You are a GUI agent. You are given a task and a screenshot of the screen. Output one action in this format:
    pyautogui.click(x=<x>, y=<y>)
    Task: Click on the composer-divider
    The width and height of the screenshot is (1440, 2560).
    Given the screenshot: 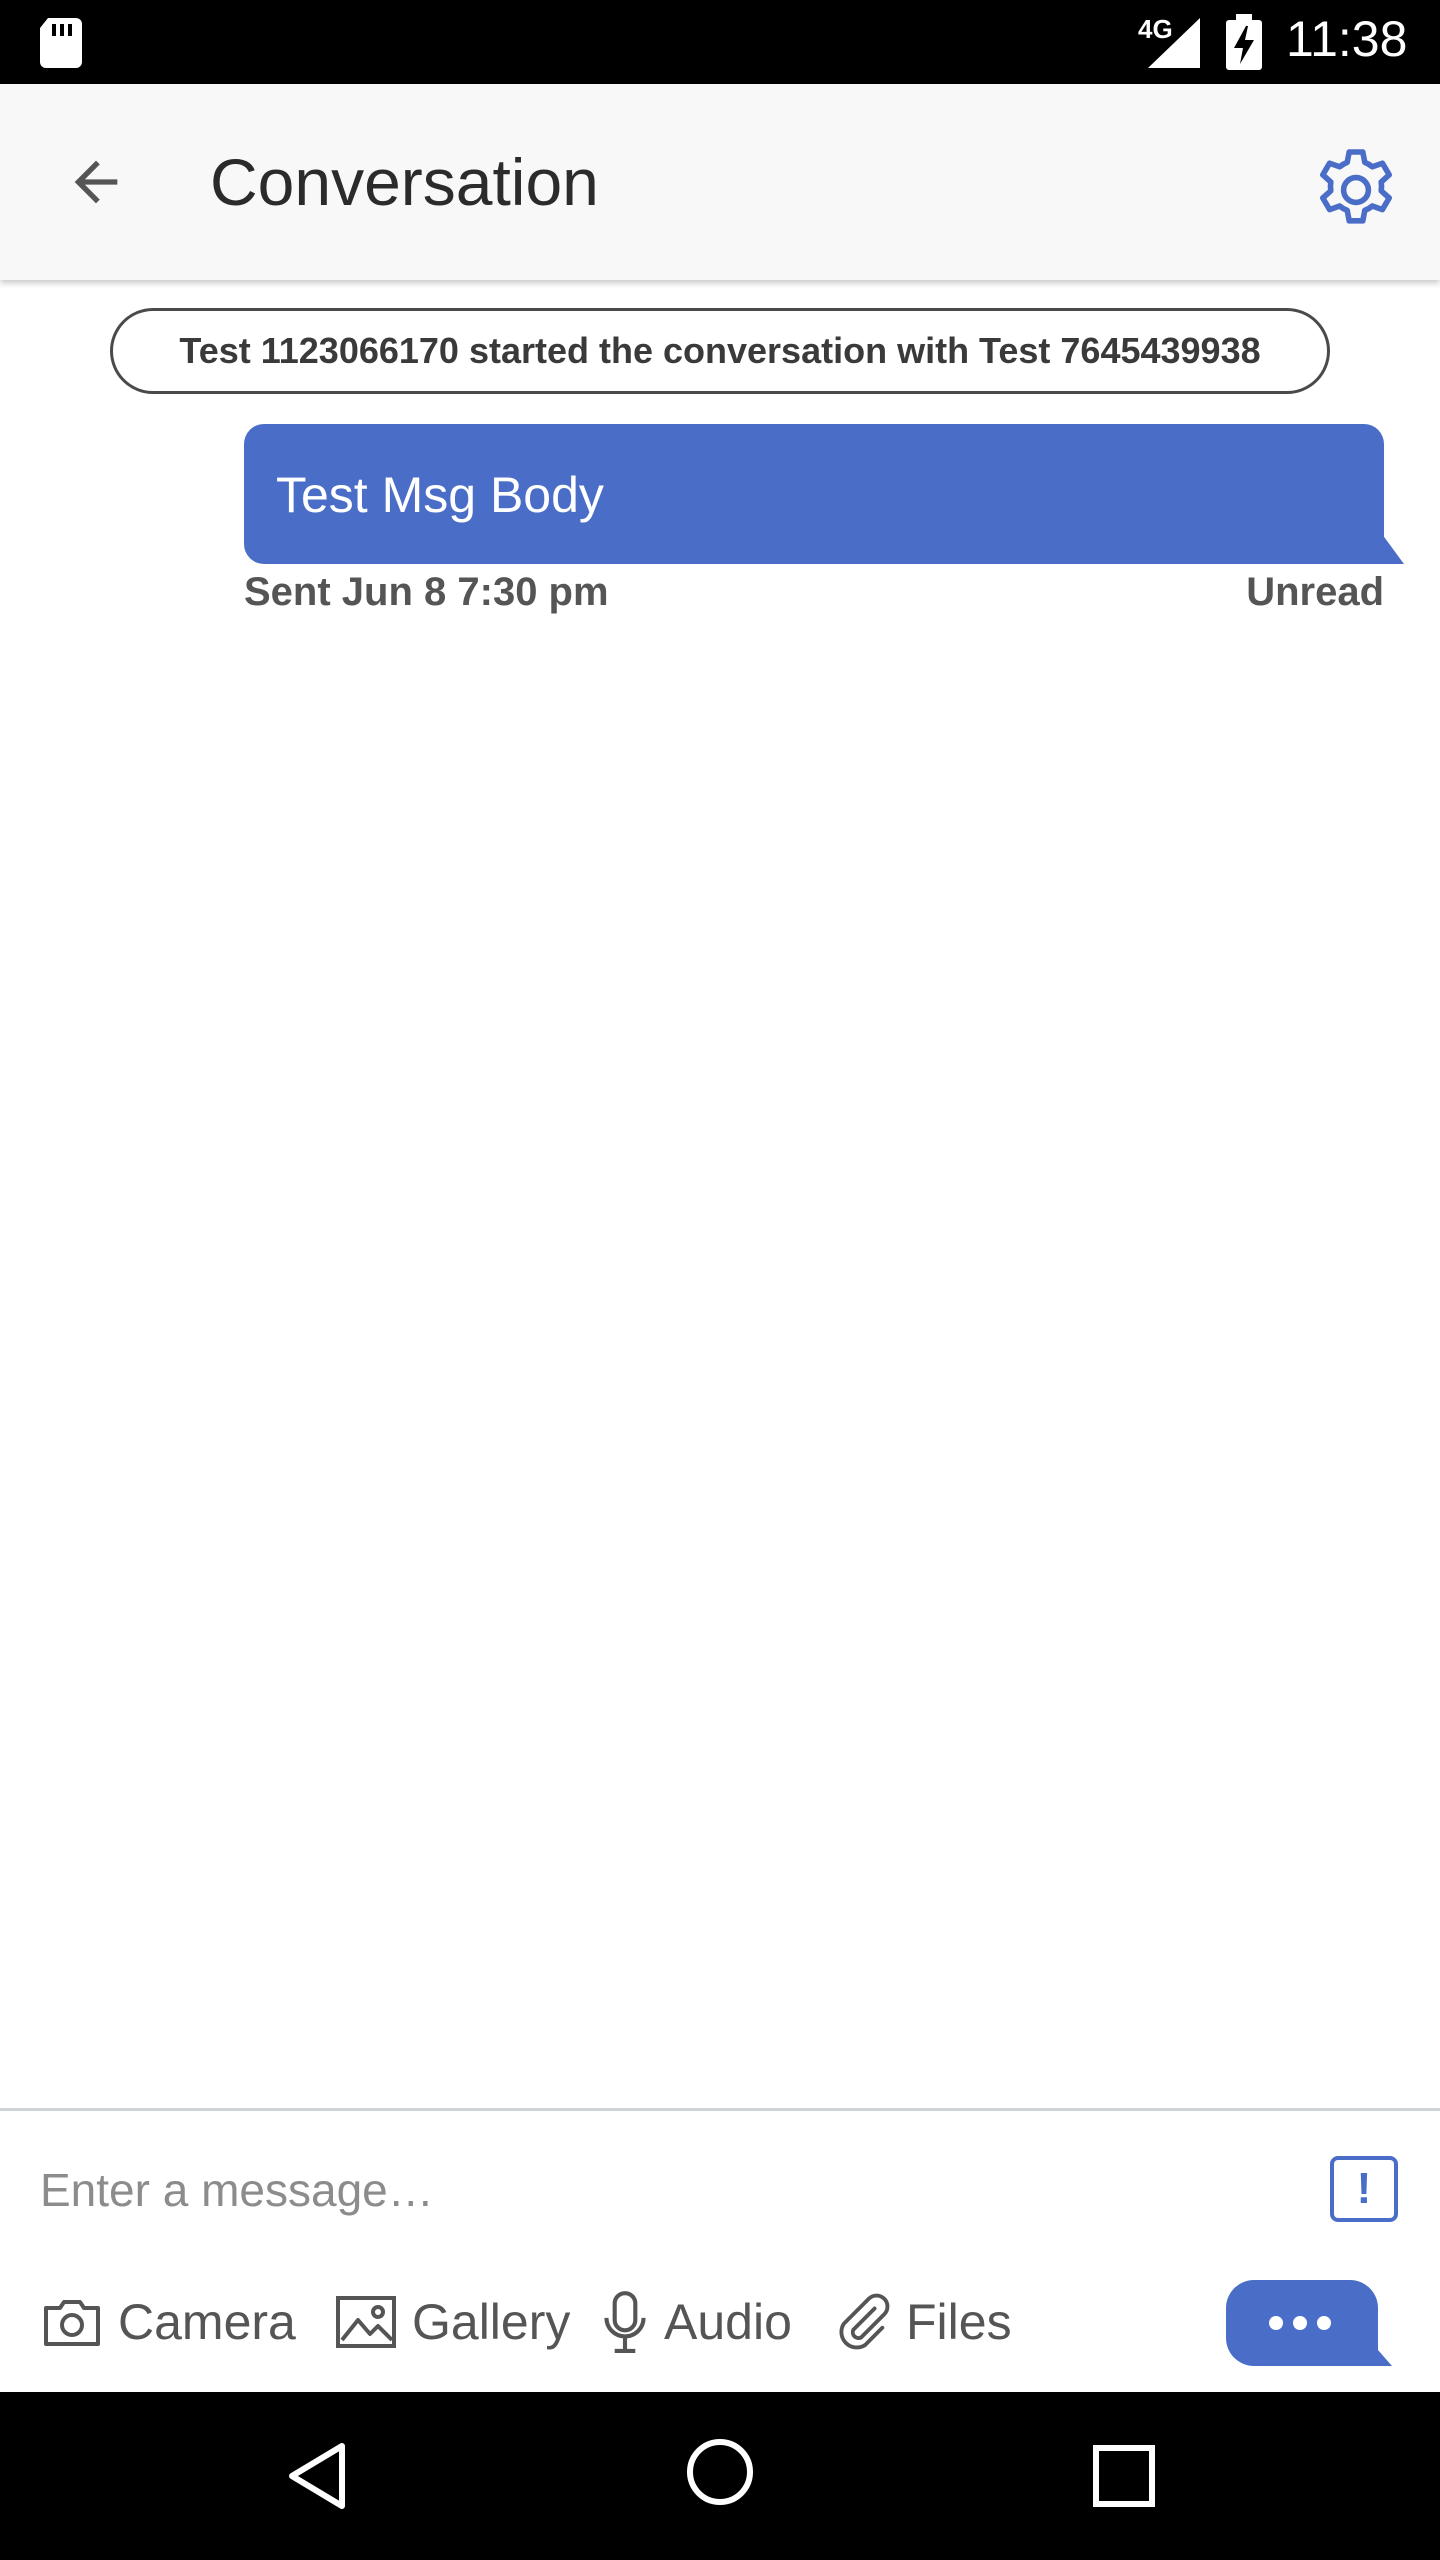 What is the action you would take?
    pyautogui.click(x=720, y=2109)
    